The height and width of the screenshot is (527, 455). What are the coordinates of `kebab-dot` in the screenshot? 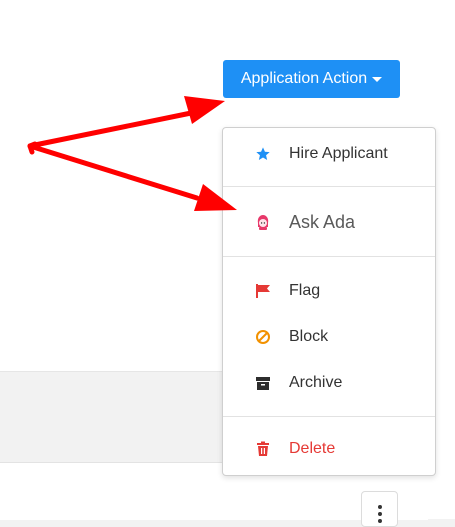 It's located at (379, 521).